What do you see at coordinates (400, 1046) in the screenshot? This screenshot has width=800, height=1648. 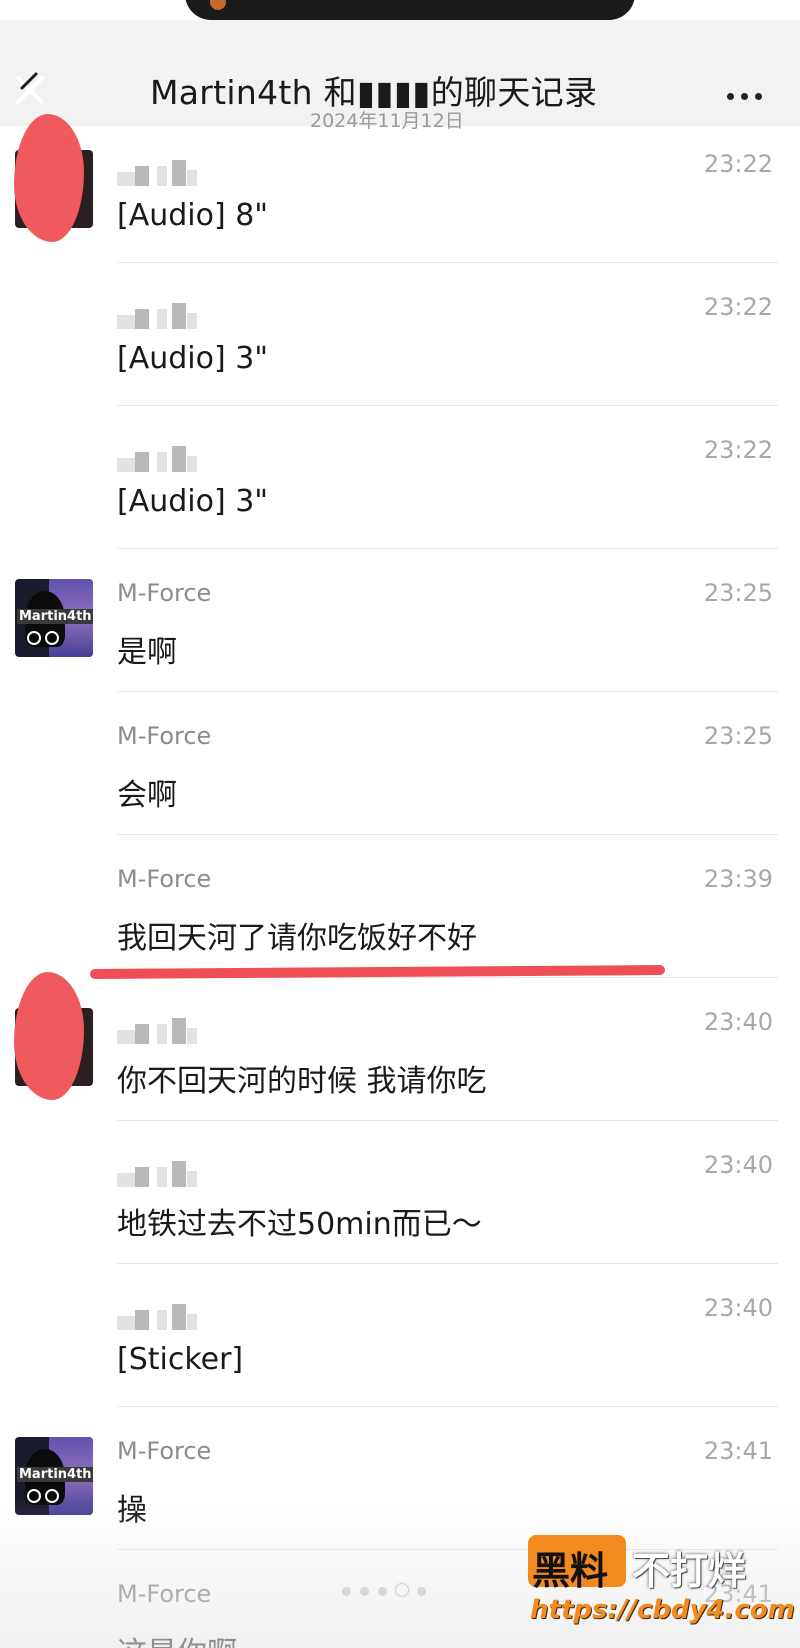 I see `message-row: 23:40 你不回天河的时候 我请你吃` at bounding box center [400, 1046].